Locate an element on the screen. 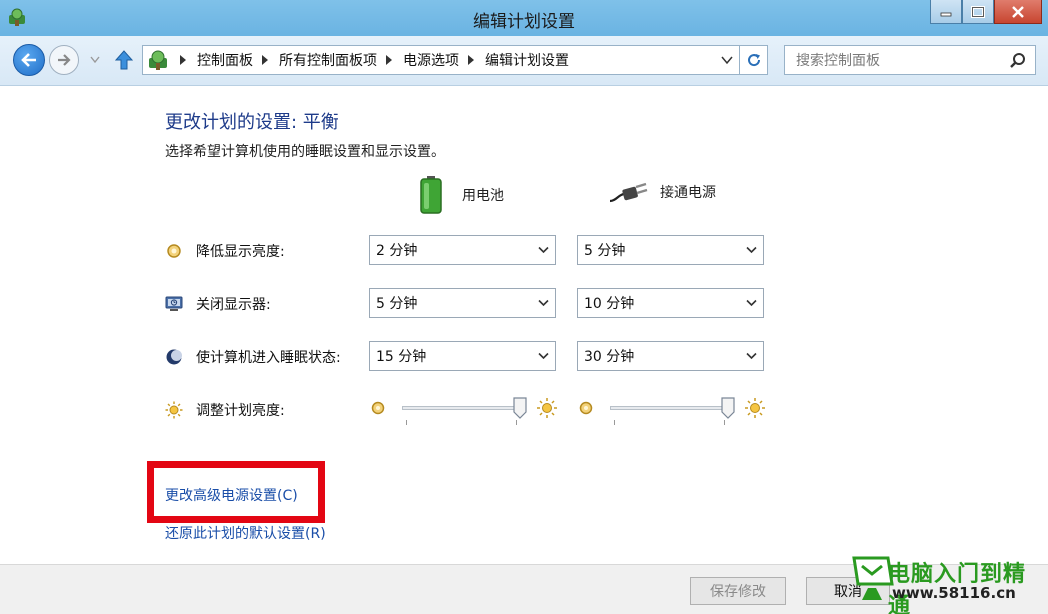  brightness-sun-icon is located at coordinates (174, 410).